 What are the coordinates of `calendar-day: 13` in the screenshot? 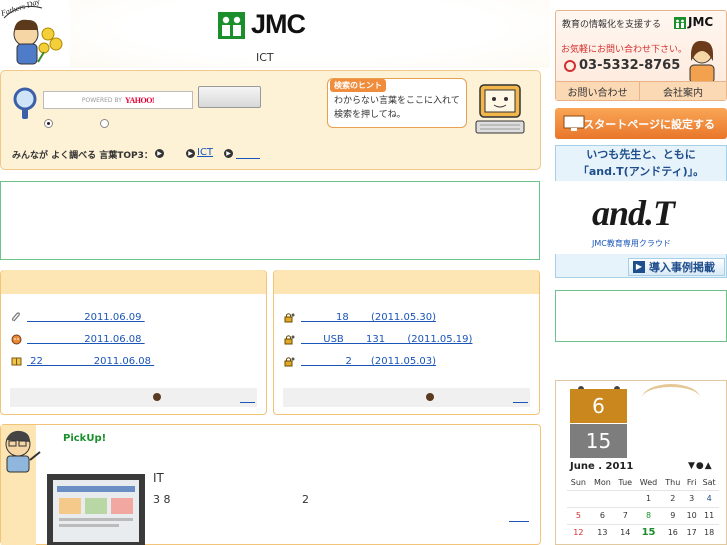 It's located at (602, 532).